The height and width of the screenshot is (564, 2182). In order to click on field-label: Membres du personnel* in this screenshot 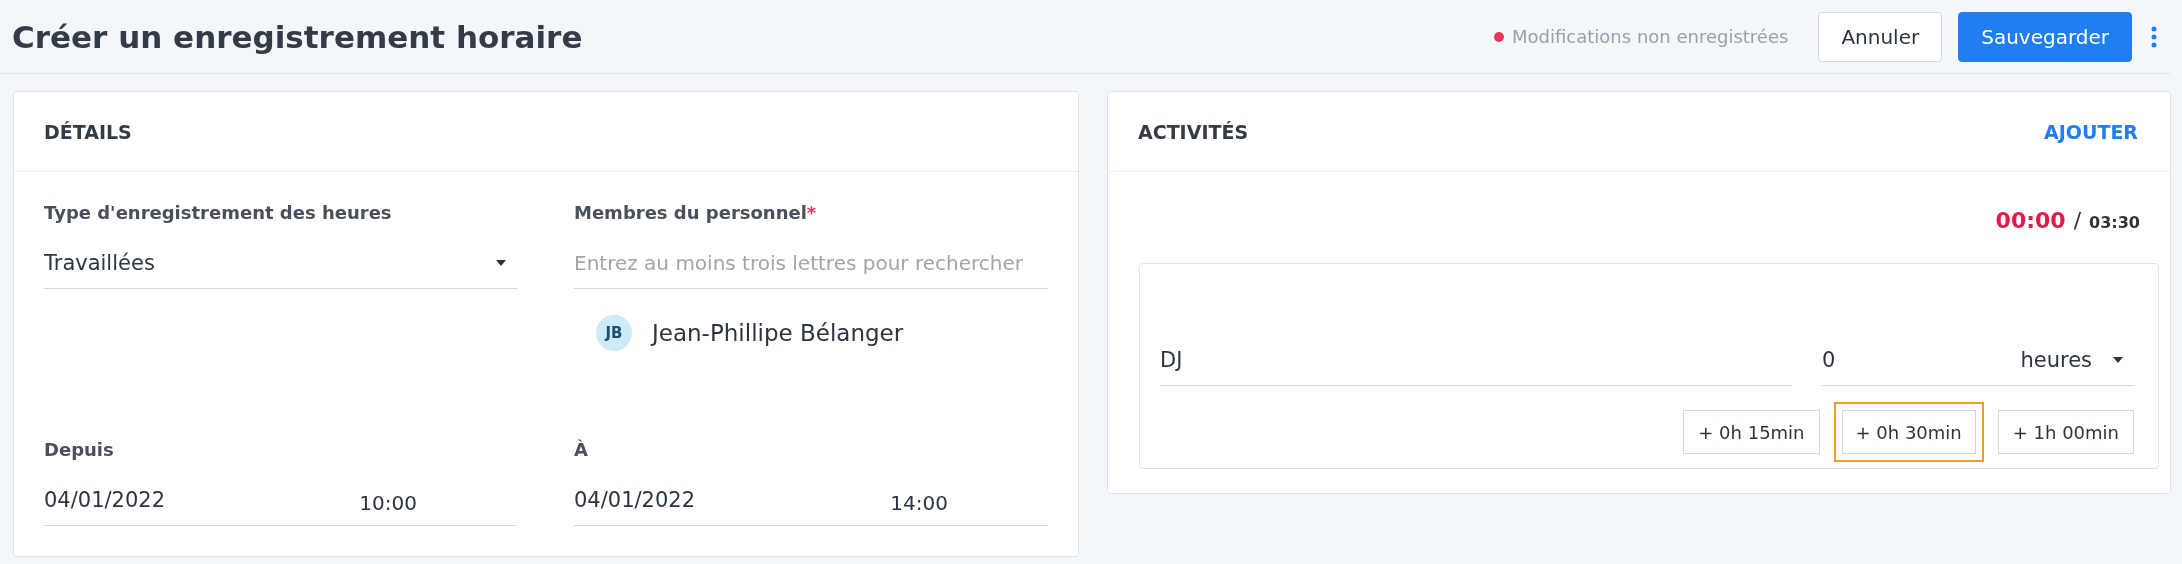, I will do `click(696, 212)`.